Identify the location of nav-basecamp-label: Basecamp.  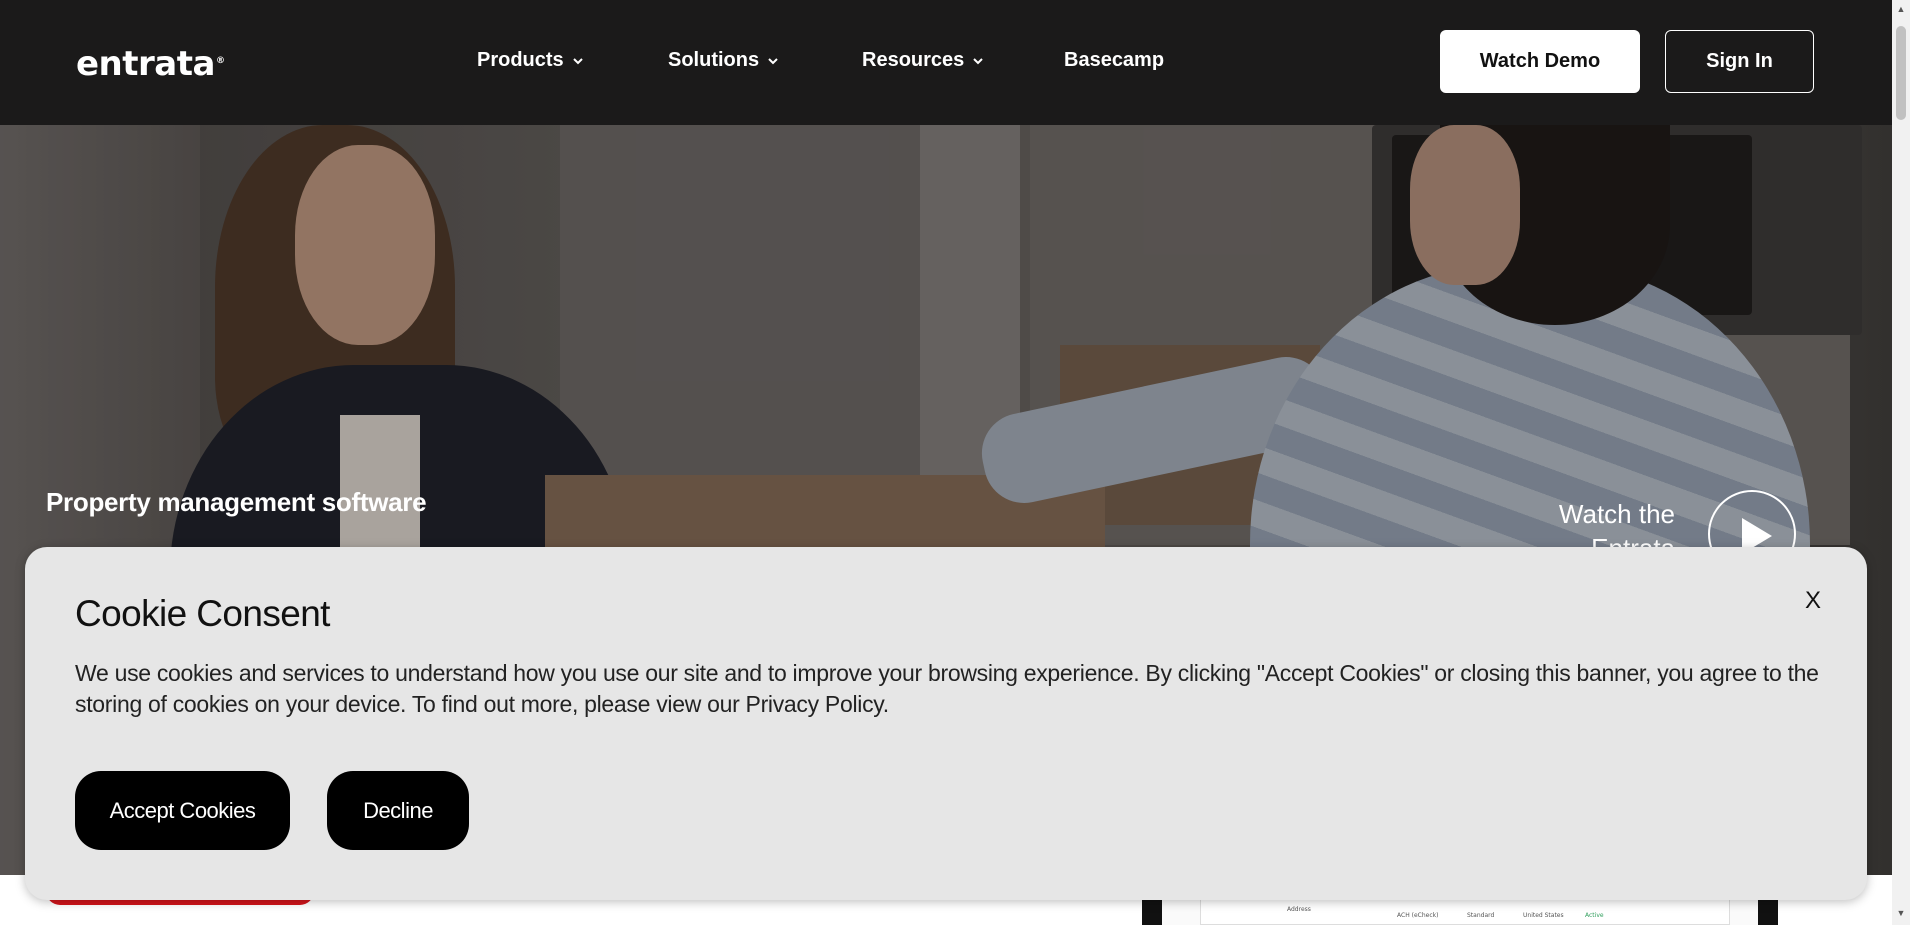
(1114, 60).